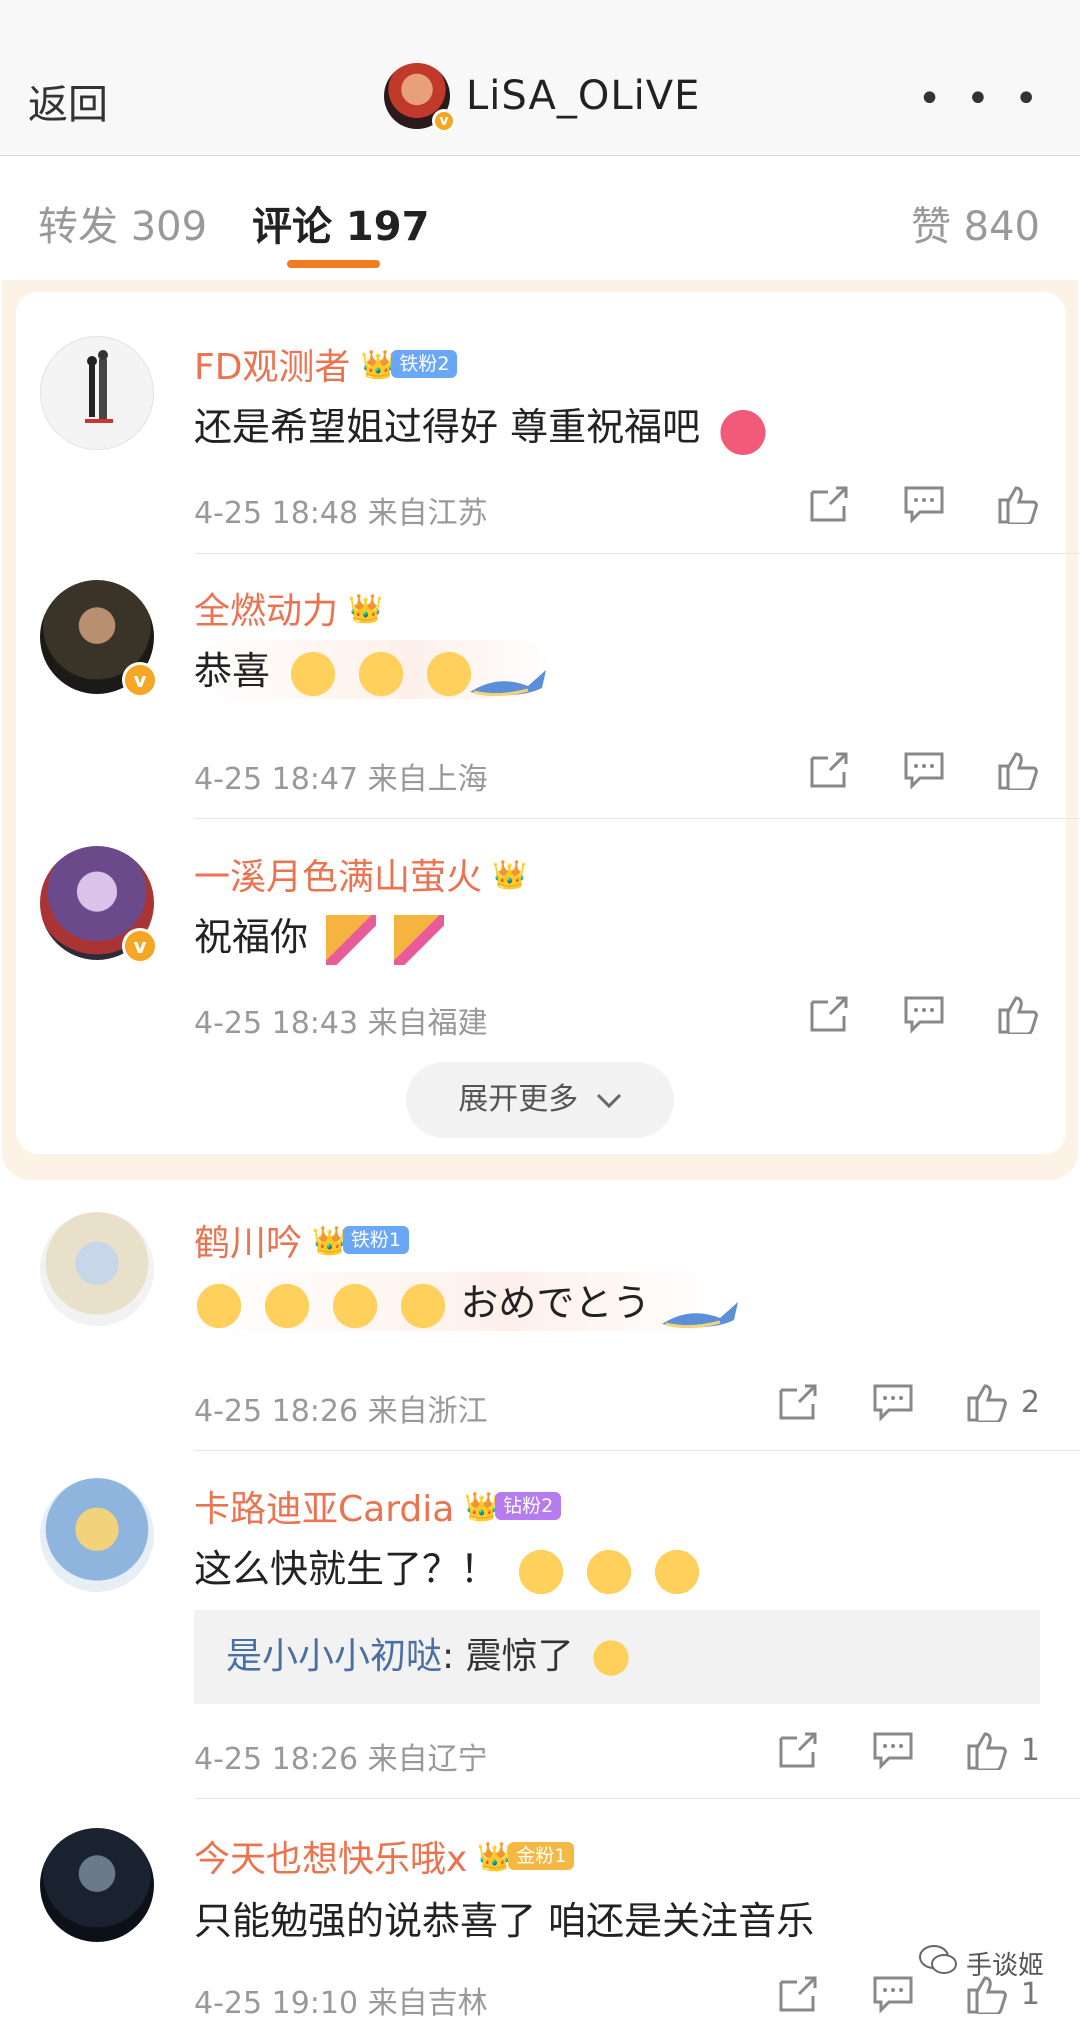 The width and height of the screenshot is (1080, 2022). I want to click on comment-location: 来自江苏, so click(427, 513).